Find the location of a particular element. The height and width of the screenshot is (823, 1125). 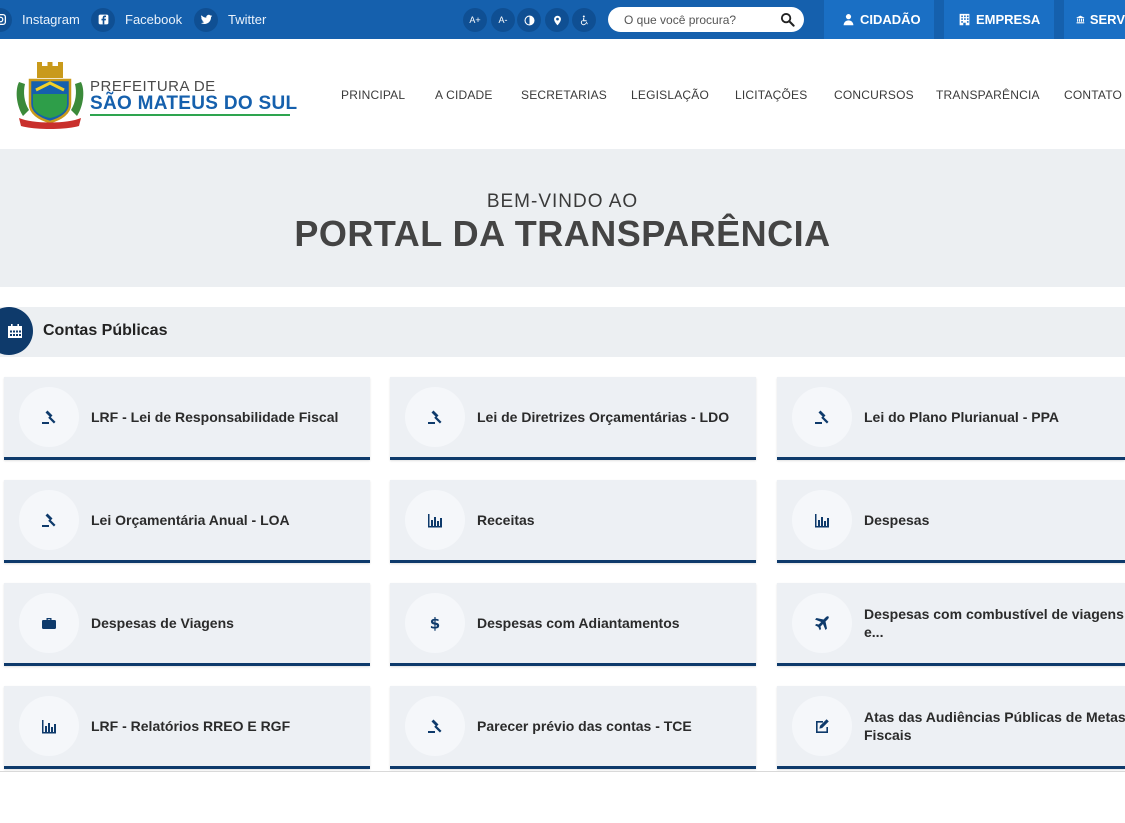

social-twitter-link: Twitter is located at coordinates (230, 19).